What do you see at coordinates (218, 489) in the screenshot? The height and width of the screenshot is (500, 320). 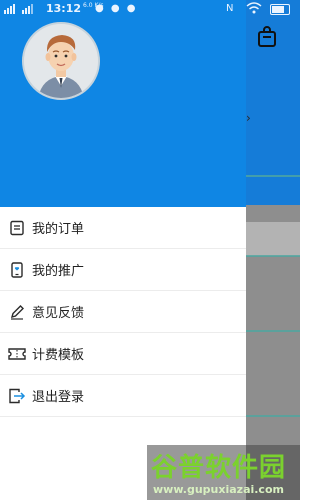 I see `watermark-url: www.gupuxiazai.com` at bounding box center [218, 489].